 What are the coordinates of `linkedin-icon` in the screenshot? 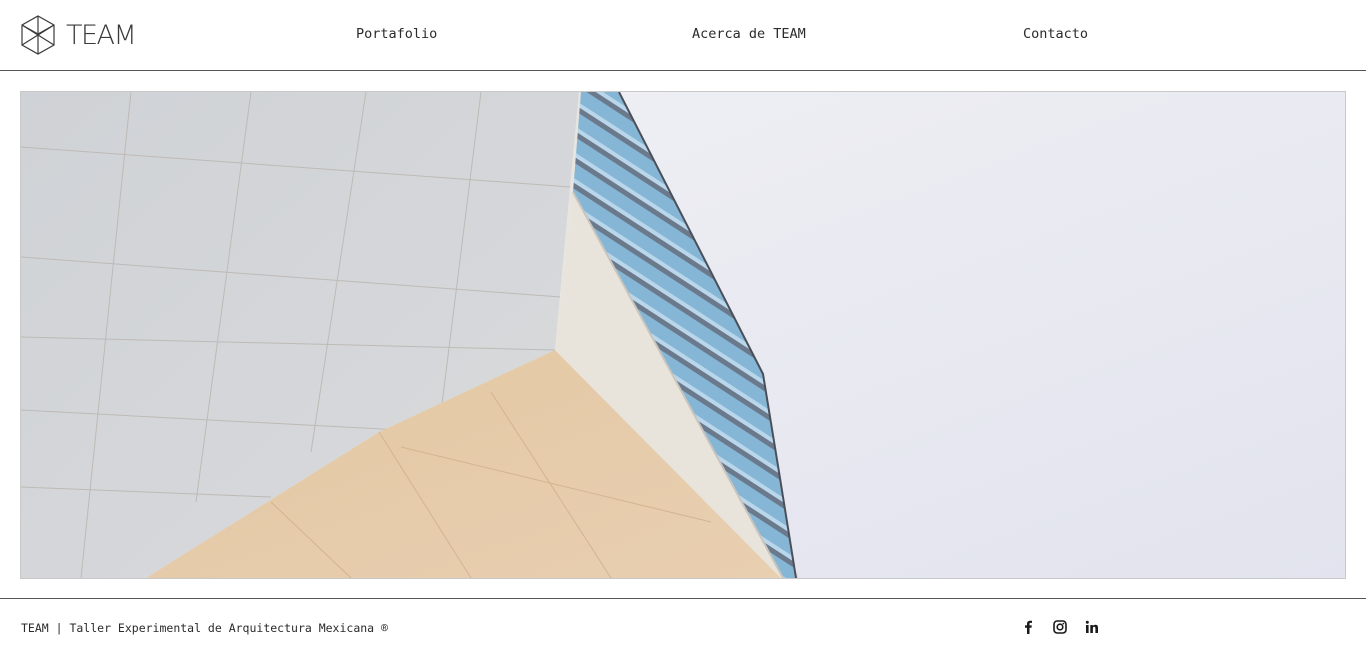 It's located at (1092, 627).